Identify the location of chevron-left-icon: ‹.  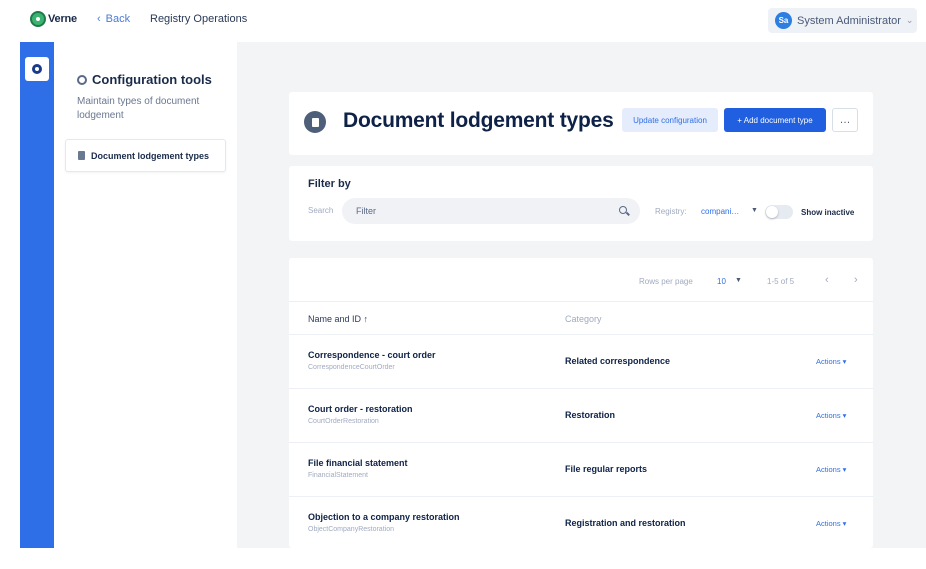
(99, 19).